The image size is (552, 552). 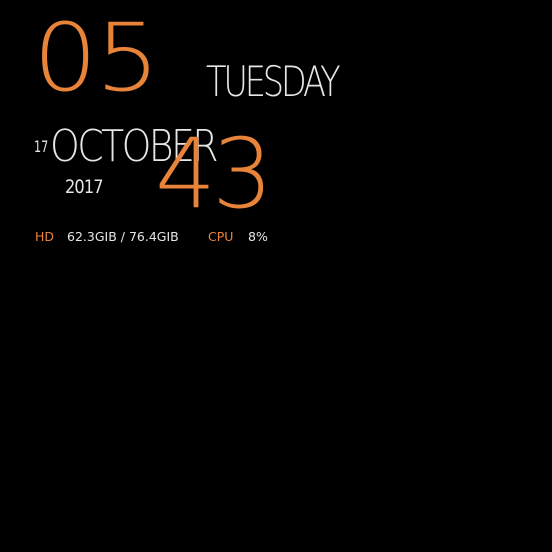 I want to click on year-label: 2017, so click(x=84, y=187).